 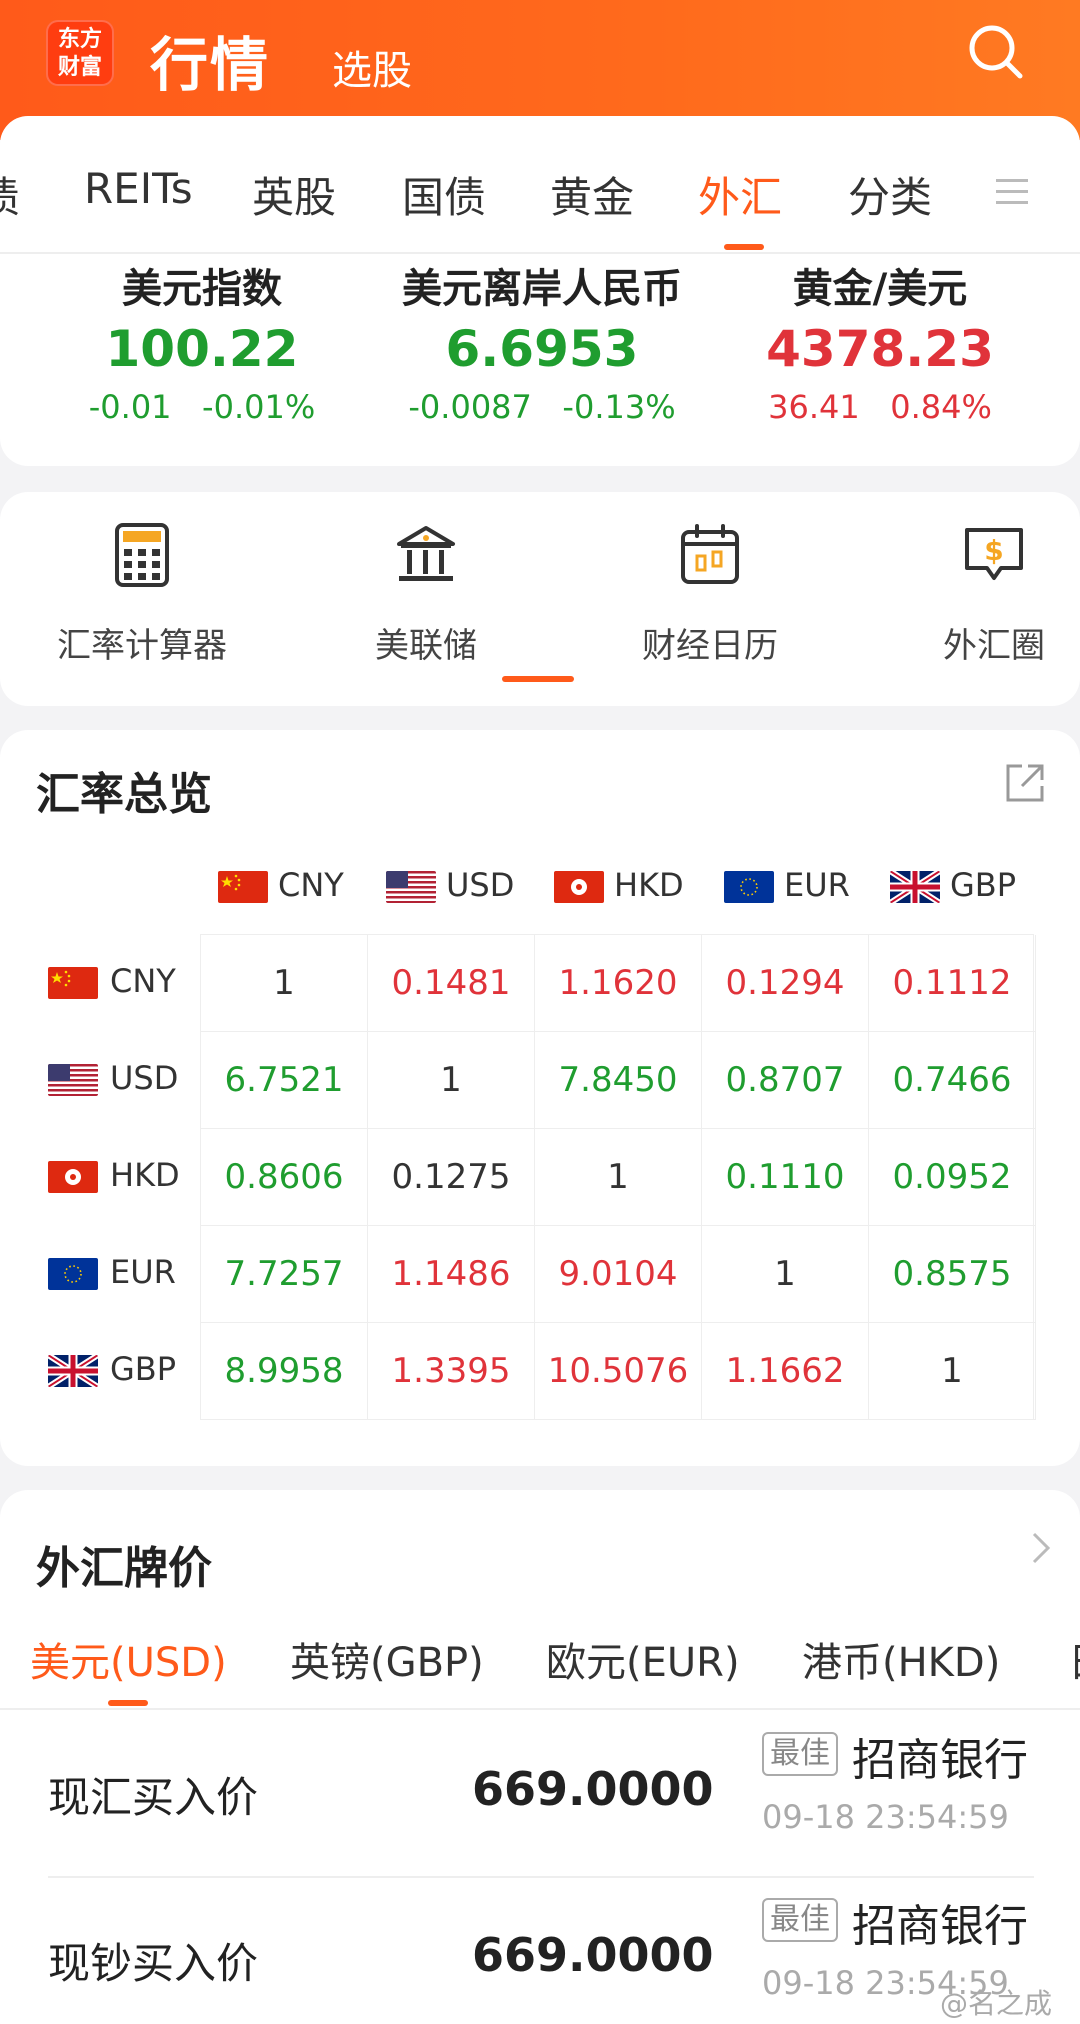 What do you see at coordinates (542, 349) in the screenshot?
I see `index-value: 6.6953` at bounding box center [542, 349].